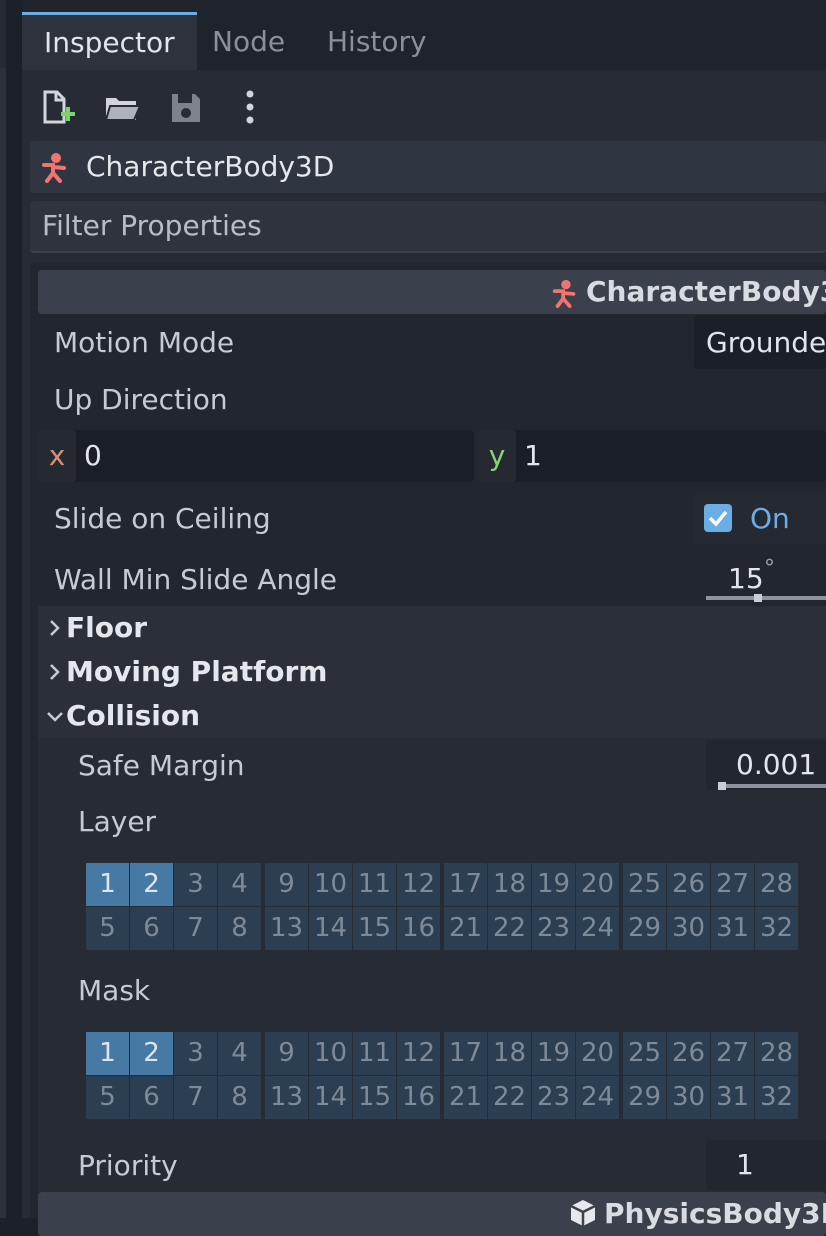 The image size is (826, 1236). What do you see at coordinates (722, 786) in the screenshot?
I see `safe-margin-handle` at bounding box center [722, 786].